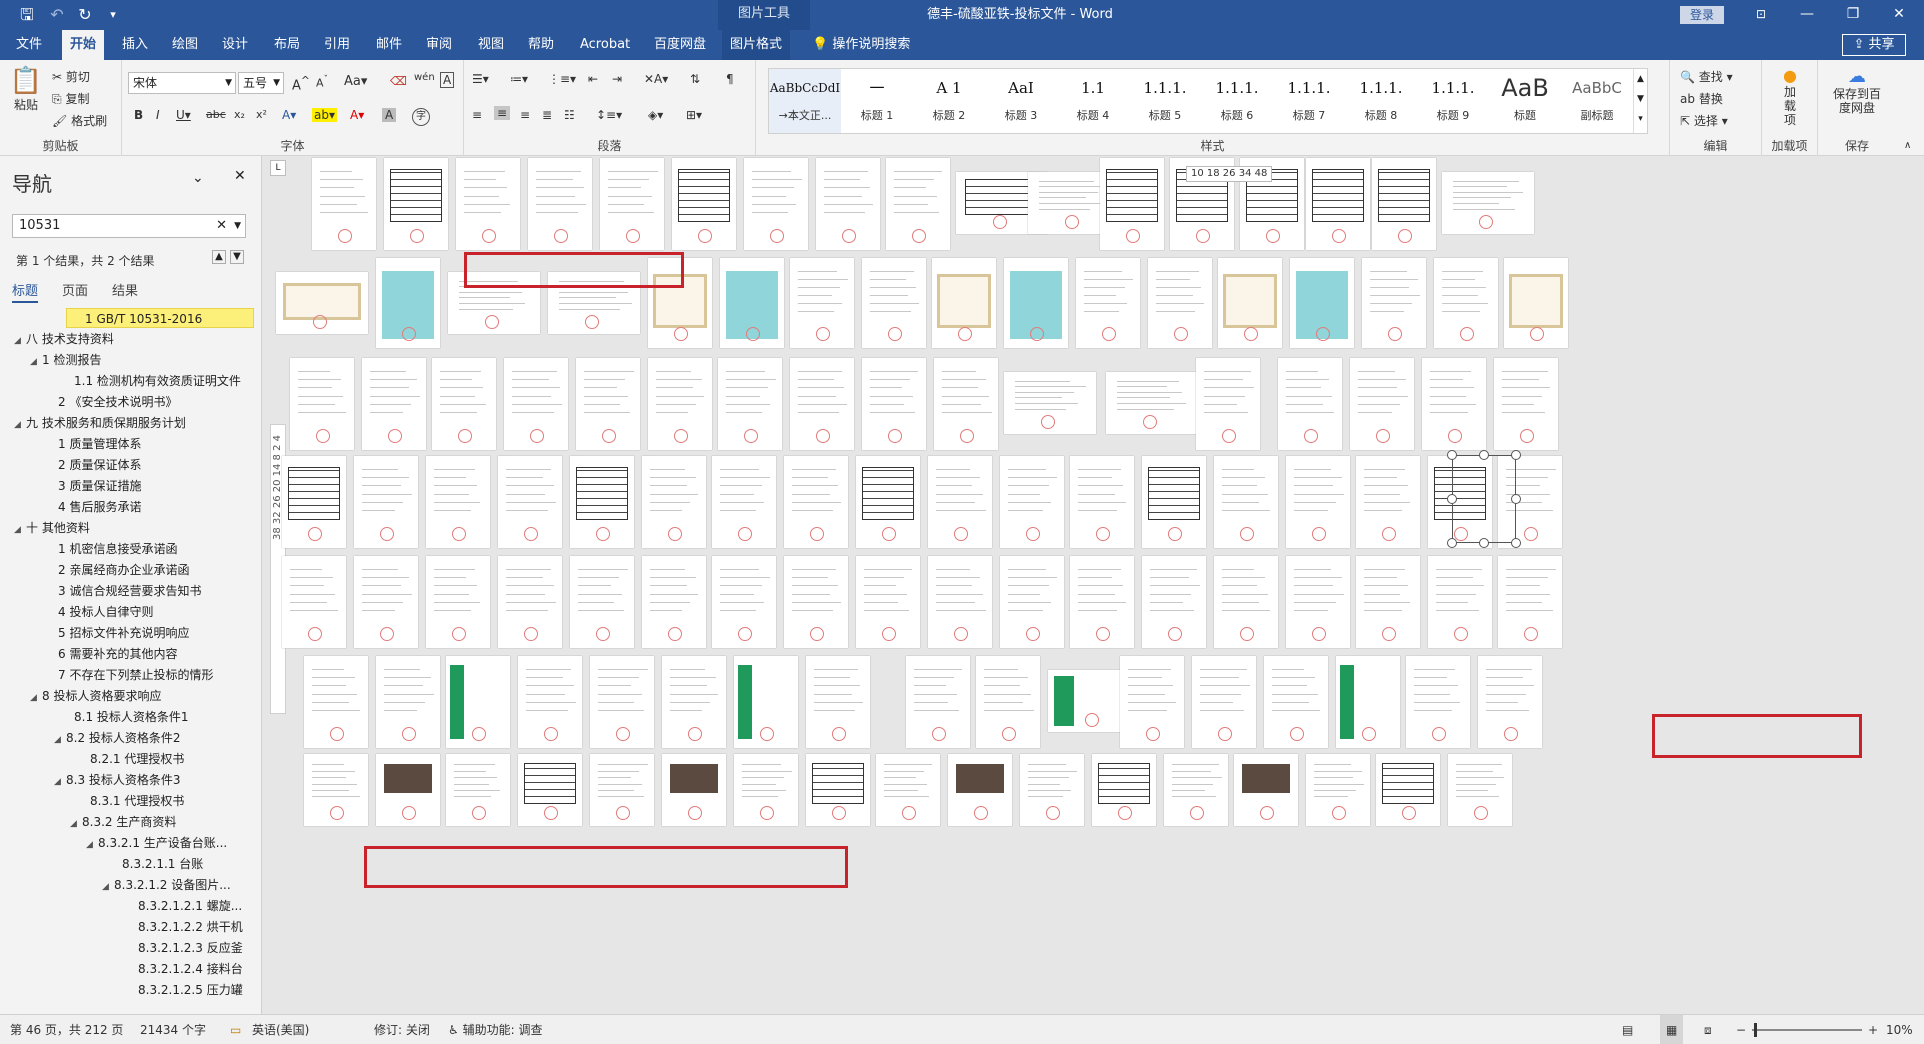  I want to click on outline-item: ◢ 九 技术服务和质保期服务计划, so click(100, 423).